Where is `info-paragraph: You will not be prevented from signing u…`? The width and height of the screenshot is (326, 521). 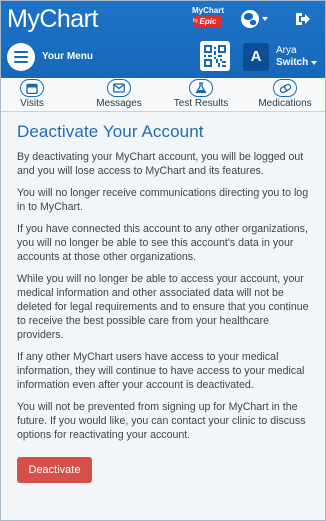 info-paragraph: You will not be prevented from signing u… is located at coordinates (161, 421).